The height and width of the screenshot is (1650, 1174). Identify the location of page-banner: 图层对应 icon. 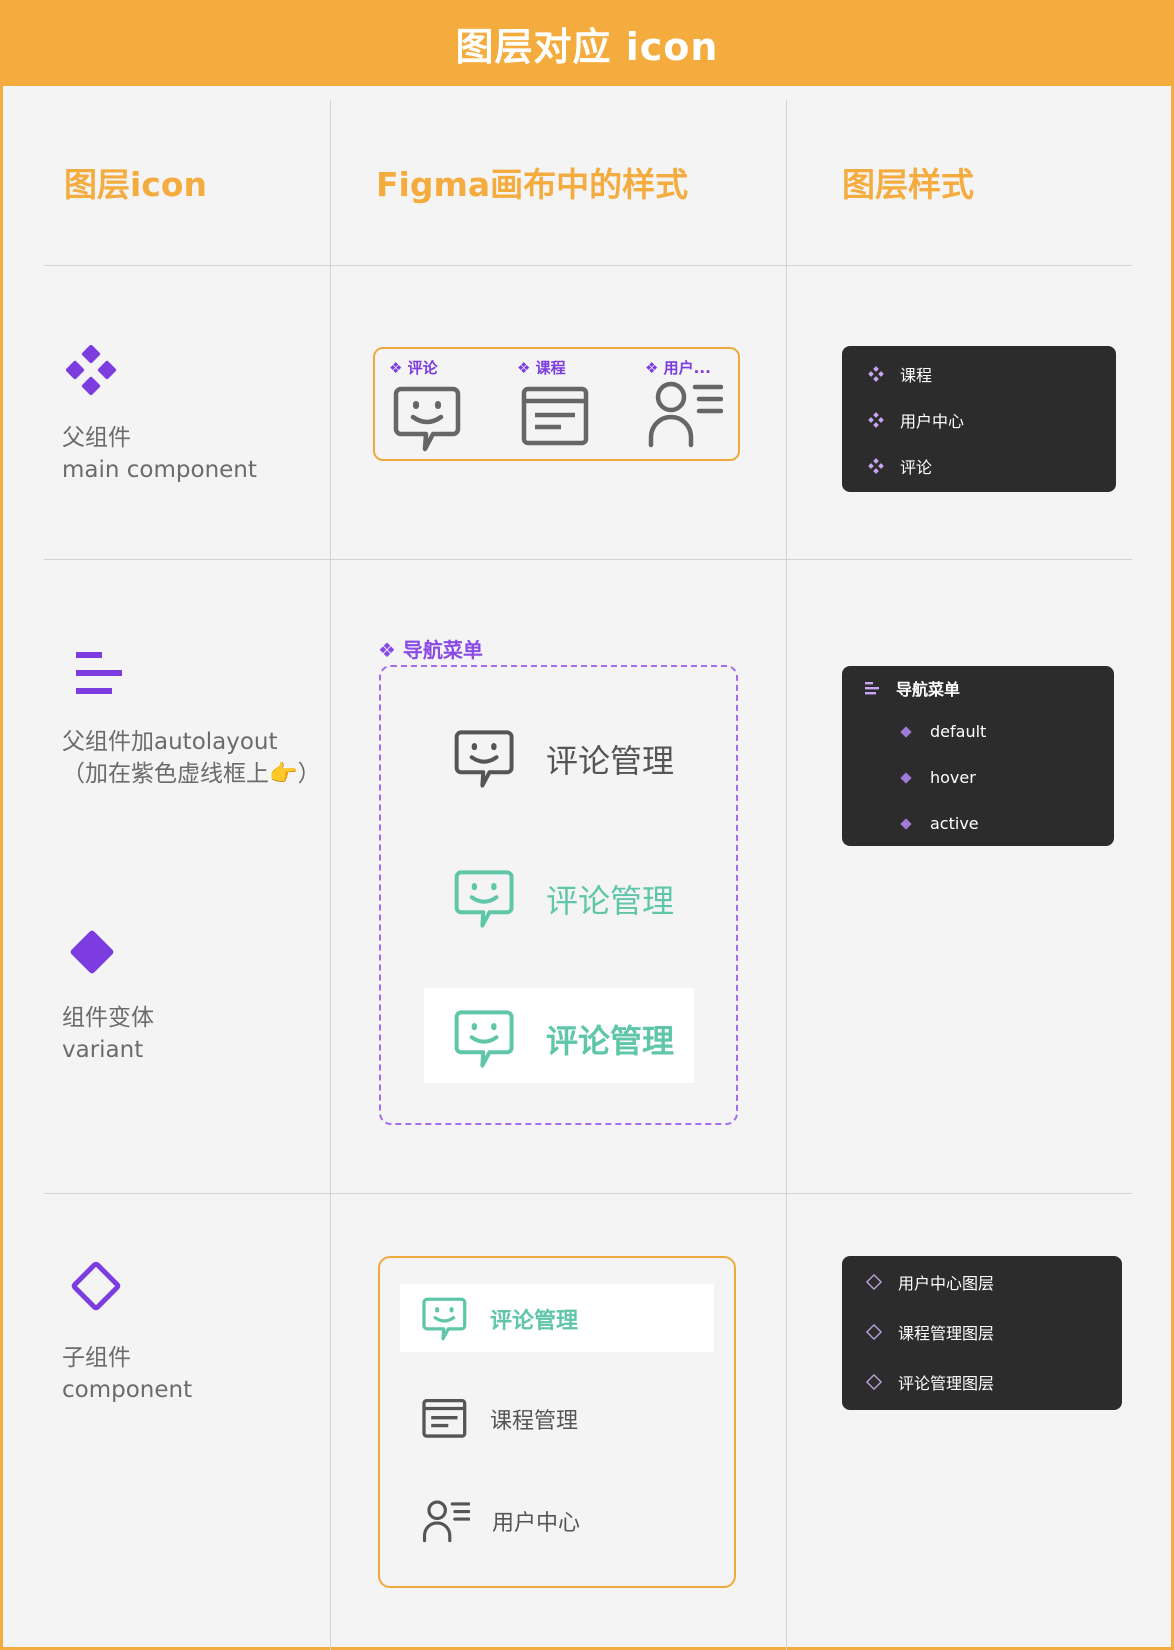
(587, 43).